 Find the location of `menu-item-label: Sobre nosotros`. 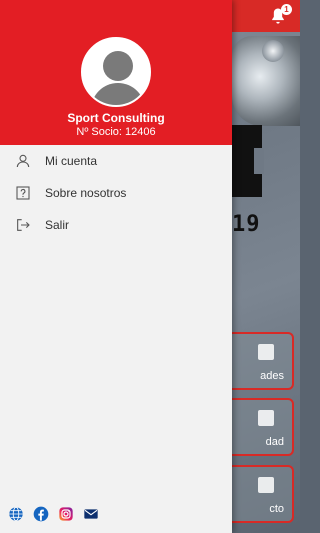

menu-item-label: Sobre nosotros is located at coordinates (86, 193).